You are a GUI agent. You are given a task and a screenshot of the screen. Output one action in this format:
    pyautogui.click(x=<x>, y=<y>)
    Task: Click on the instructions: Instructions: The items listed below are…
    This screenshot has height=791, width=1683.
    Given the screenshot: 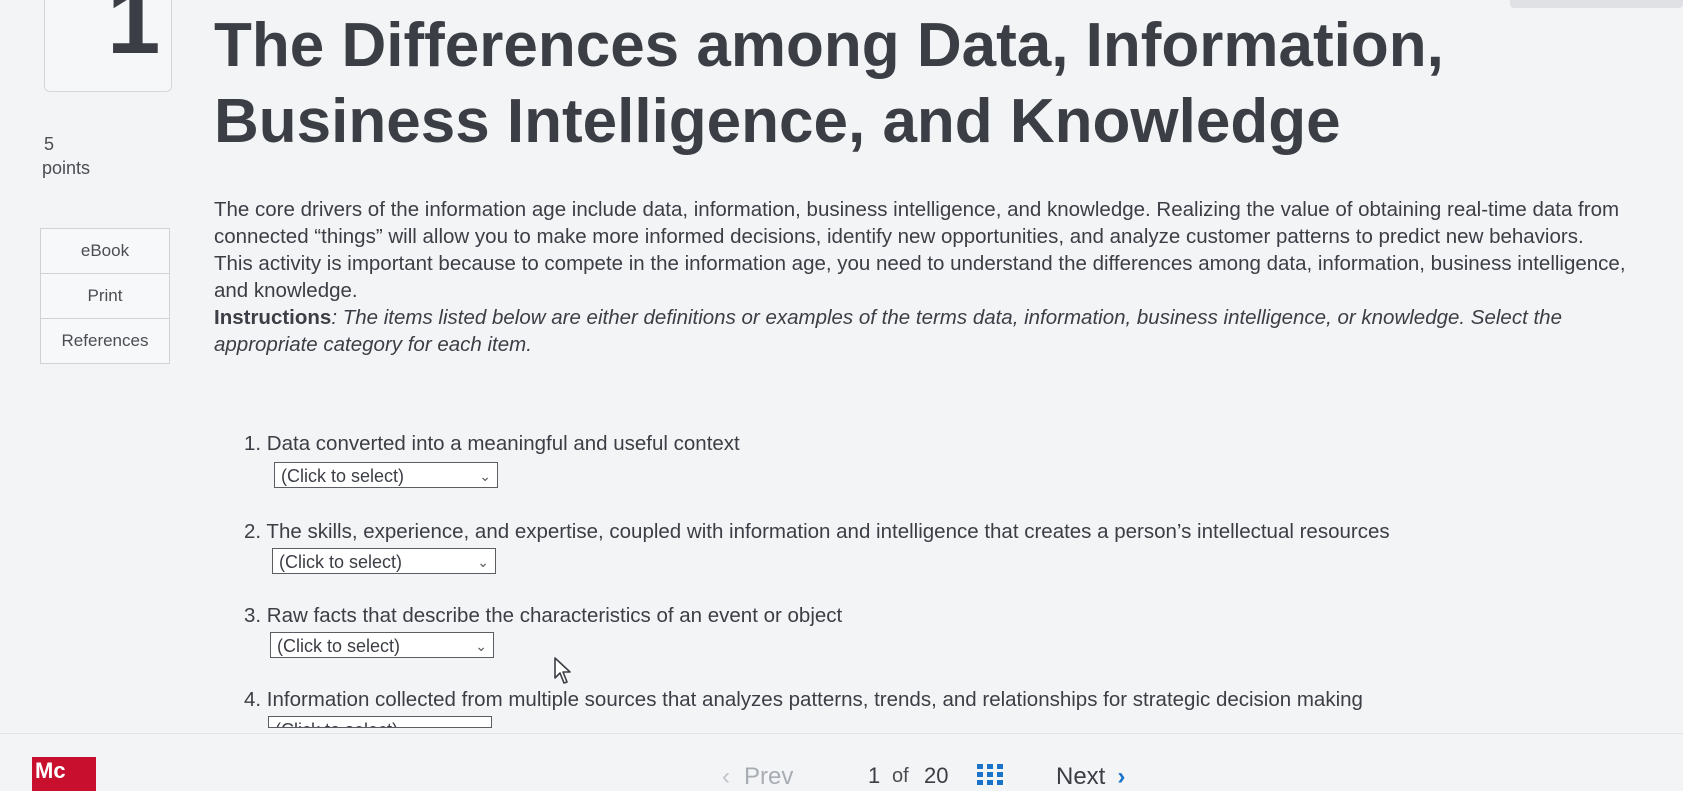 What is the action you would take?
    pyautogui.click(x=924, y=331)
    